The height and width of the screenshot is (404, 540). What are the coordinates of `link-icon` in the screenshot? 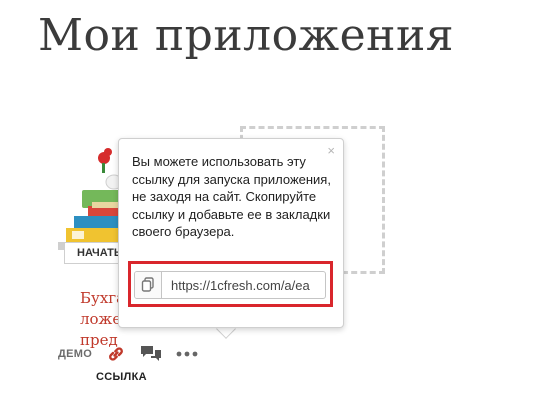 It's located at (116, 354).